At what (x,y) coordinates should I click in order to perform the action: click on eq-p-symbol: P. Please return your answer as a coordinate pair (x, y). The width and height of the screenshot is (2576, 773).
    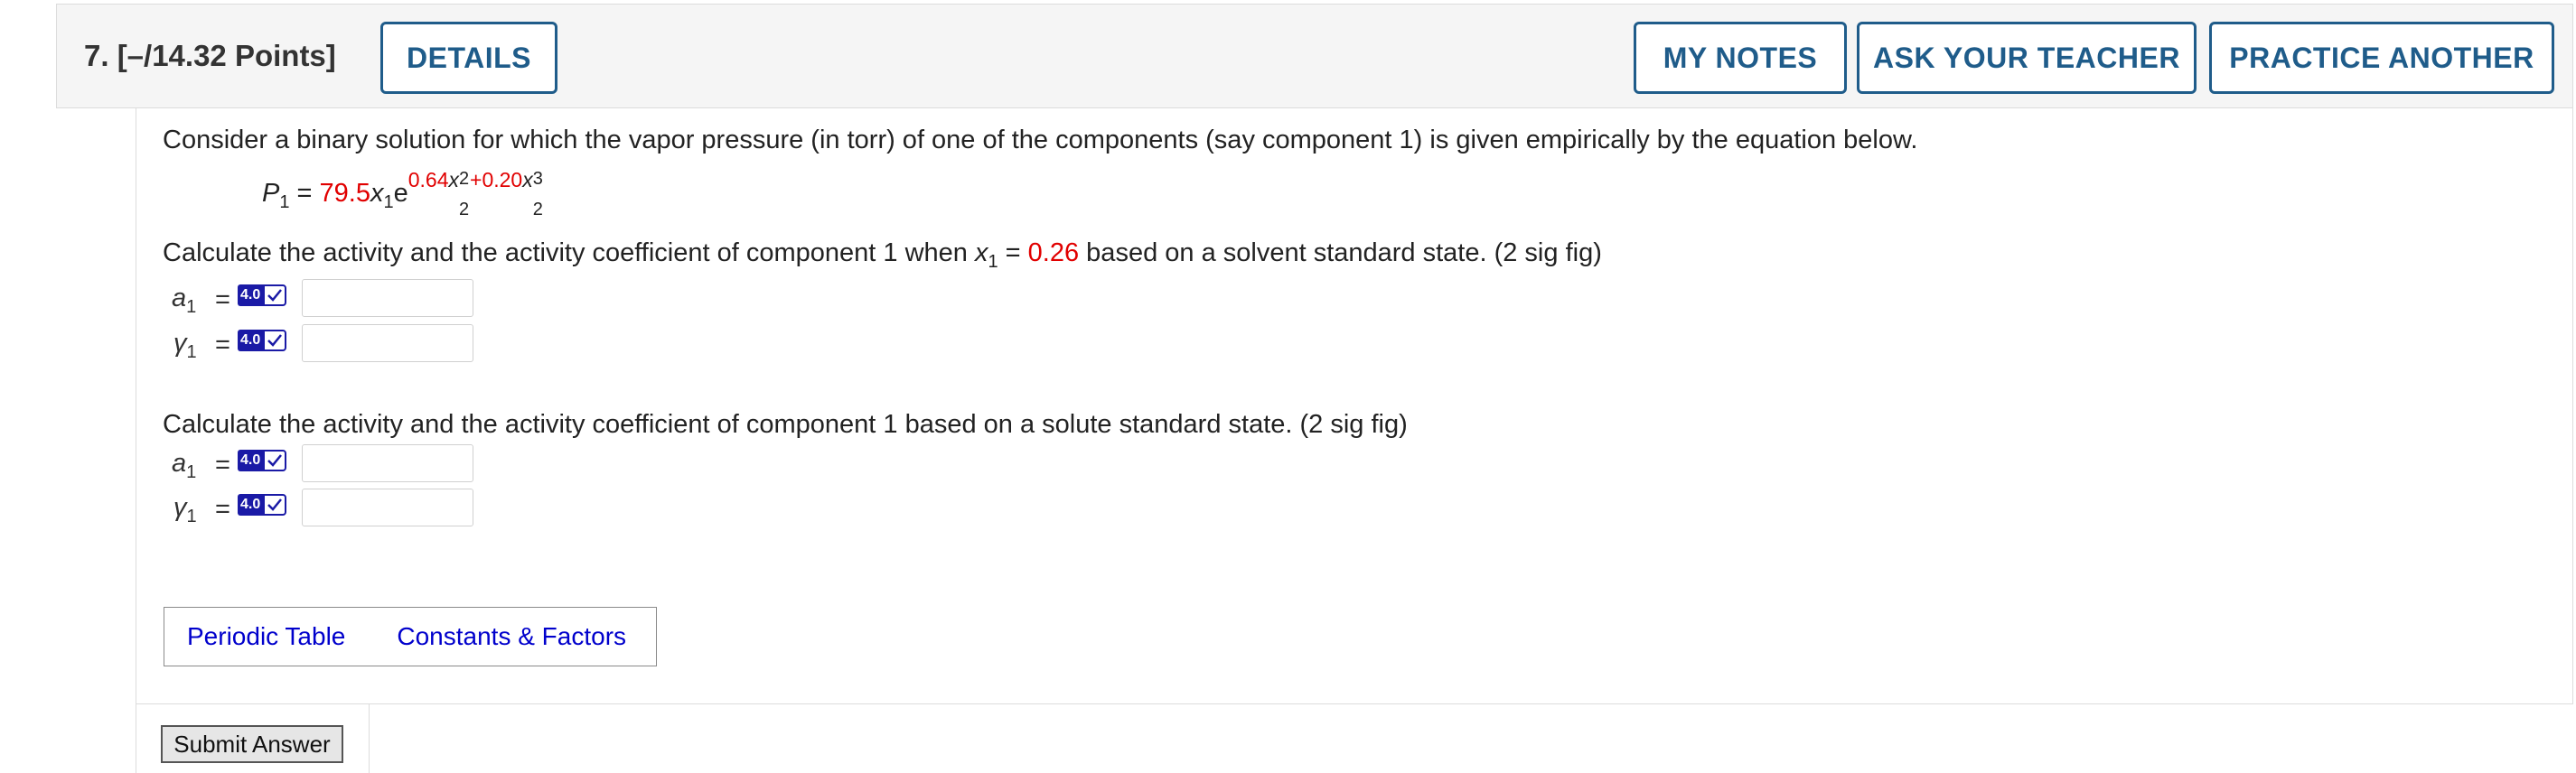
    Looking at the image, I should click on (271, 194).